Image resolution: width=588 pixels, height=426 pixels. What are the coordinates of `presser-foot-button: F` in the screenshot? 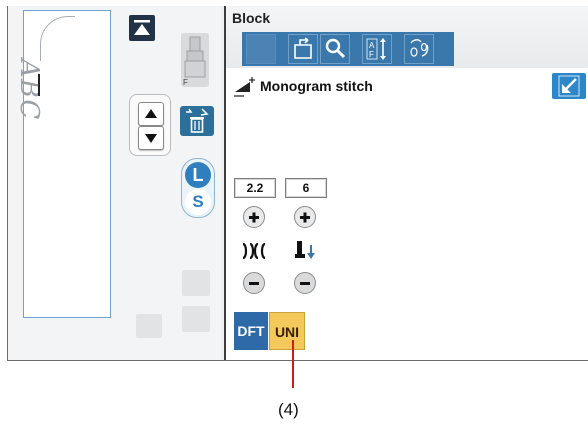 It's located at (195, 60).